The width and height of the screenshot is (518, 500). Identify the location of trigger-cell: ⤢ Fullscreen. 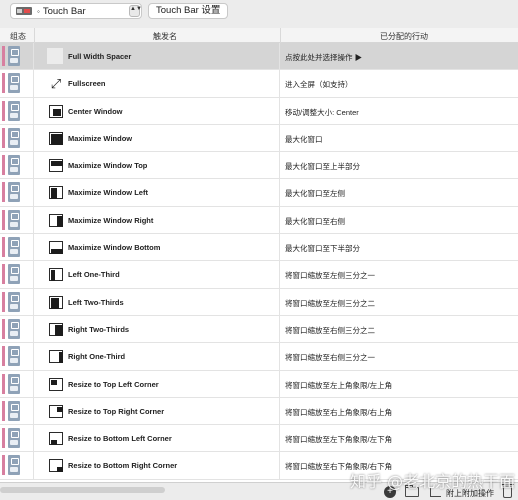
(157, 83).